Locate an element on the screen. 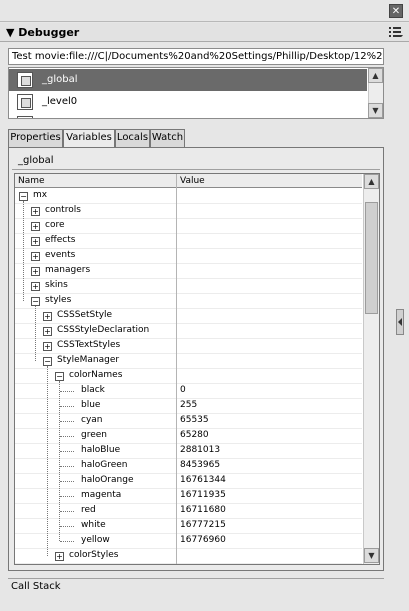  variable-value: 65280 is located at coordinates (194, 435).